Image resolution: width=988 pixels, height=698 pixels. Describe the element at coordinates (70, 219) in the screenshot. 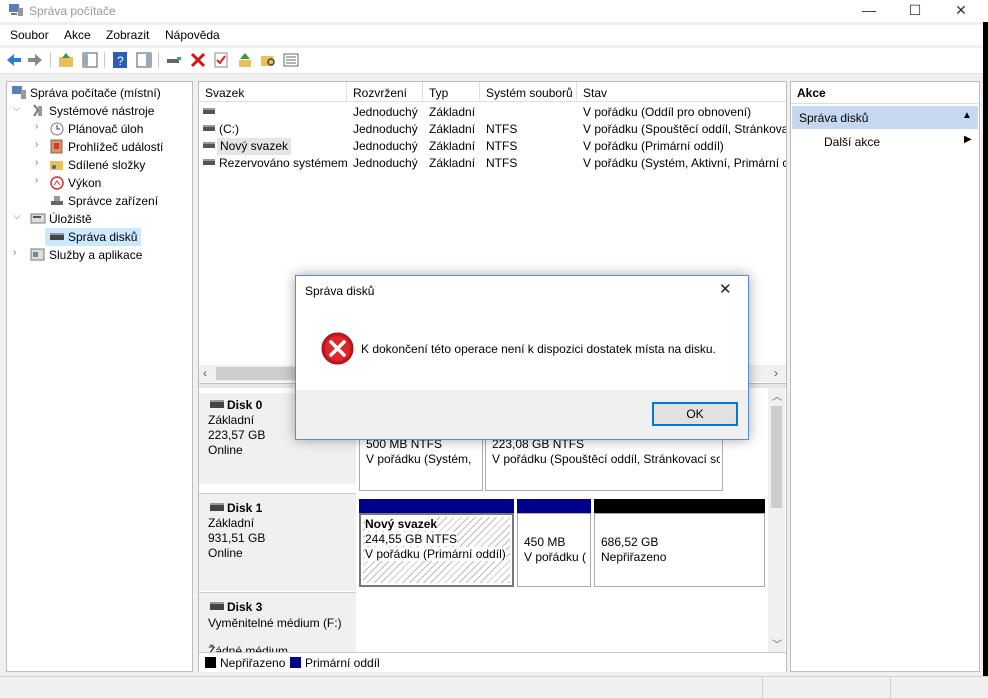

I see `tree-label: Úložiště` at that location.